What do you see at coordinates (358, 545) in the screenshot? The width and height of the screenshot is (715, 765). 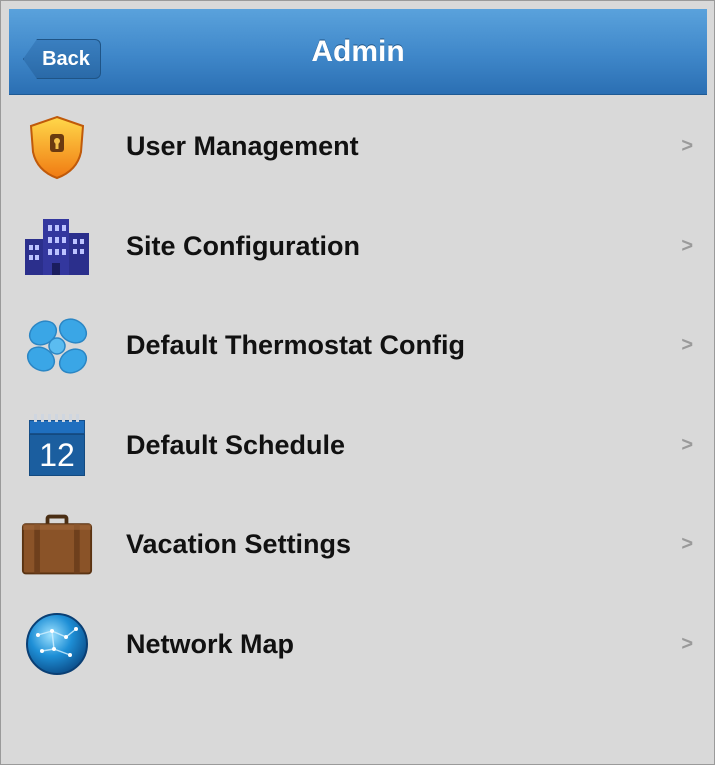 I see `menu-item-vacation-settings: Vacation Settings >` at bounding box center [358, 545].